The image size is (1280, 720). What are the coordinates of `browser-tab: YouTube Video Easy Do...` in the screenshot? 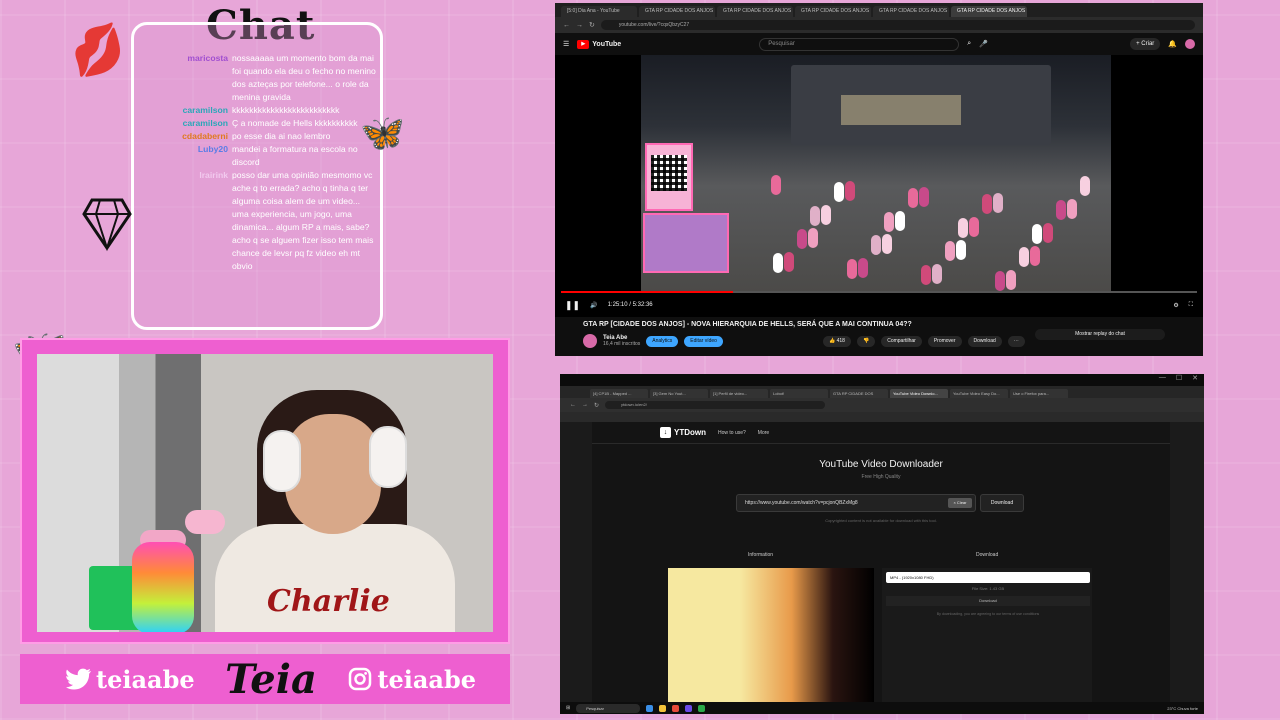 It's located at (979, 393).